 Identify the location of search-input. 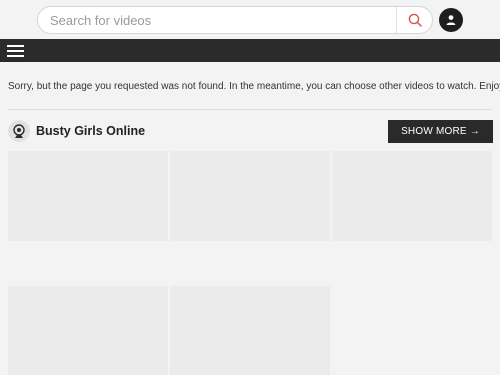
(220, 20).